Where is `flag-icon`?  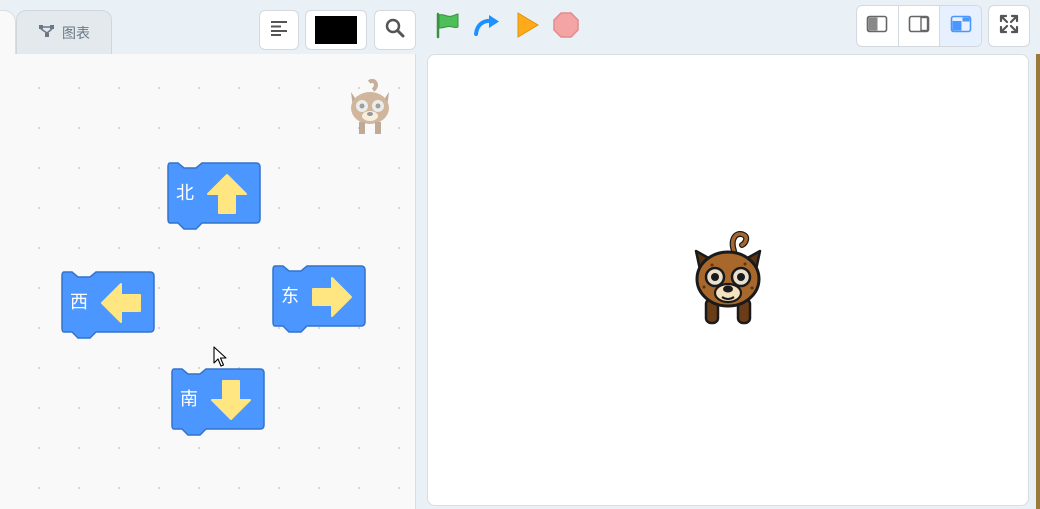 flag-icon is located at coordinates (447, 27).